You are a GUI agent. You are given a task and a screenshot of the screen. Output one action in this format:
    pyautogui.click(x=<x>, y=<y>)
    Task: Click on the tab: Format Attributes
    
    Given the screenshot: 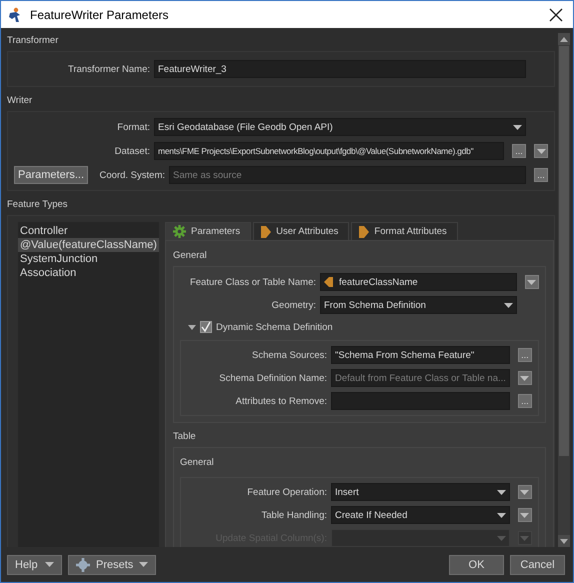 What is the action you would take?
    pyautogui.click(x=404, y=231)
    